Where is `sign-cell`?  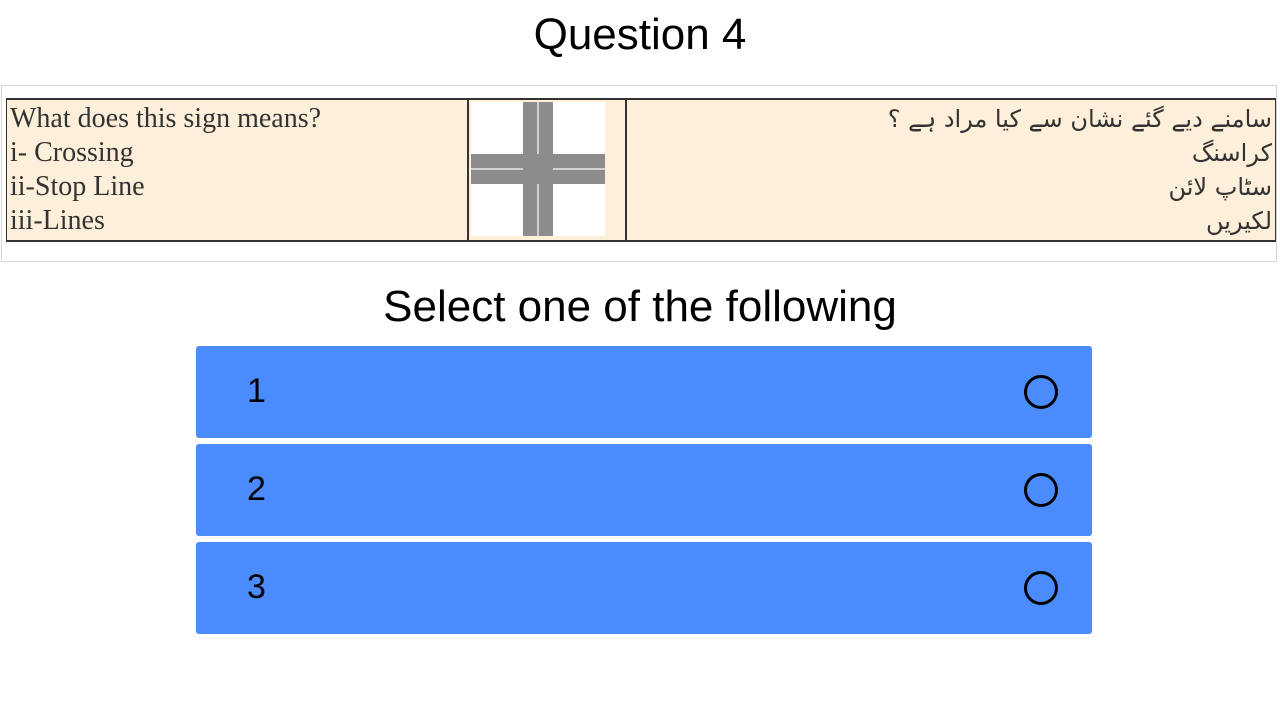
sign-cell is located at coordinates (547, 170).